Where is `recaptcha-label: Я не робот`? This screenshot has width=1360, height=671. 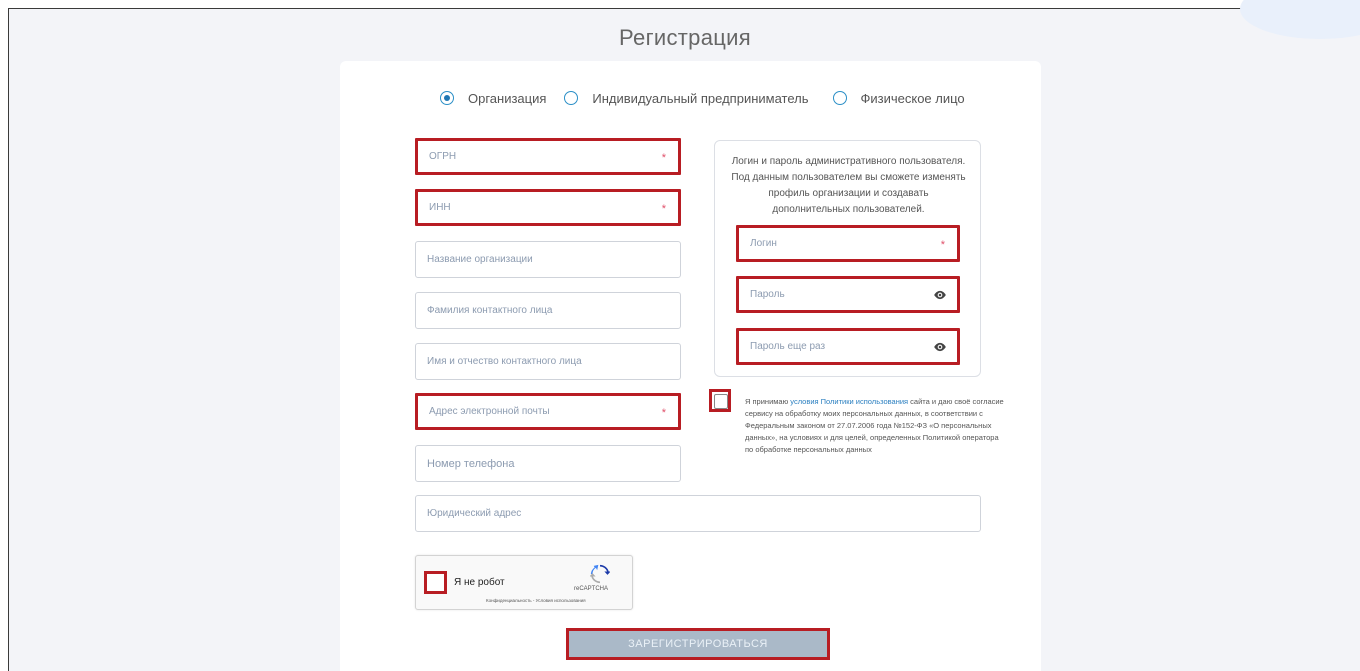
recaptcha-label: Я не робот is located at coordinates (479, 582).